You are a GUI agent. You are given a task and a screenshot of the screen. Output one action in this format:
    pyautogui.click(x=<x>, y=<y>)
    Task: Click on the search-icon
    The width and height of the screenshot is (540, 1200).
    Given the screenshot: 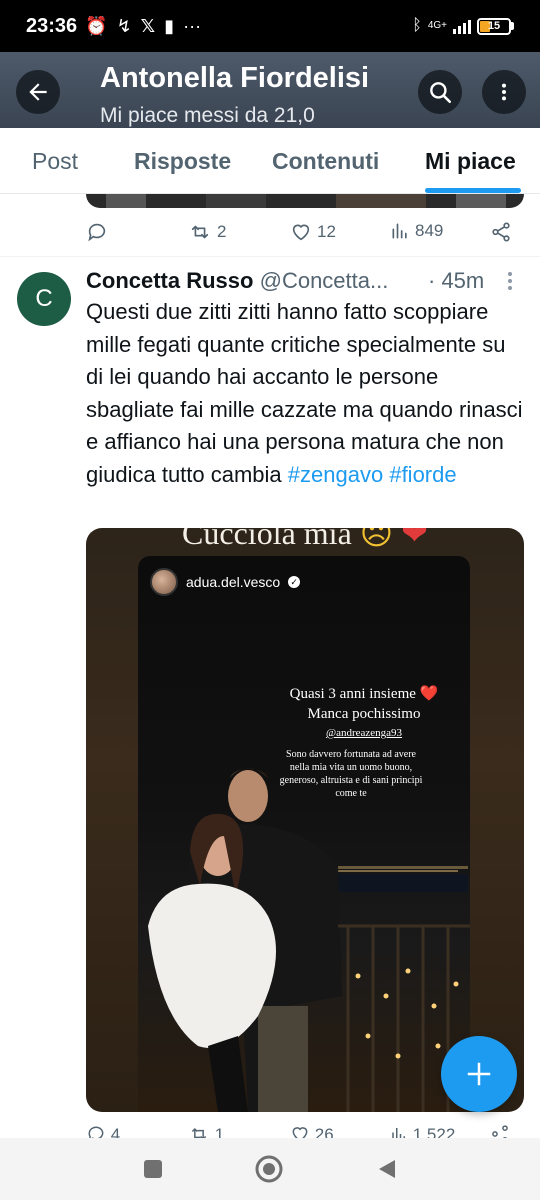 What is the action you would take?
    pyautogui.click(x=441, y=93)
    